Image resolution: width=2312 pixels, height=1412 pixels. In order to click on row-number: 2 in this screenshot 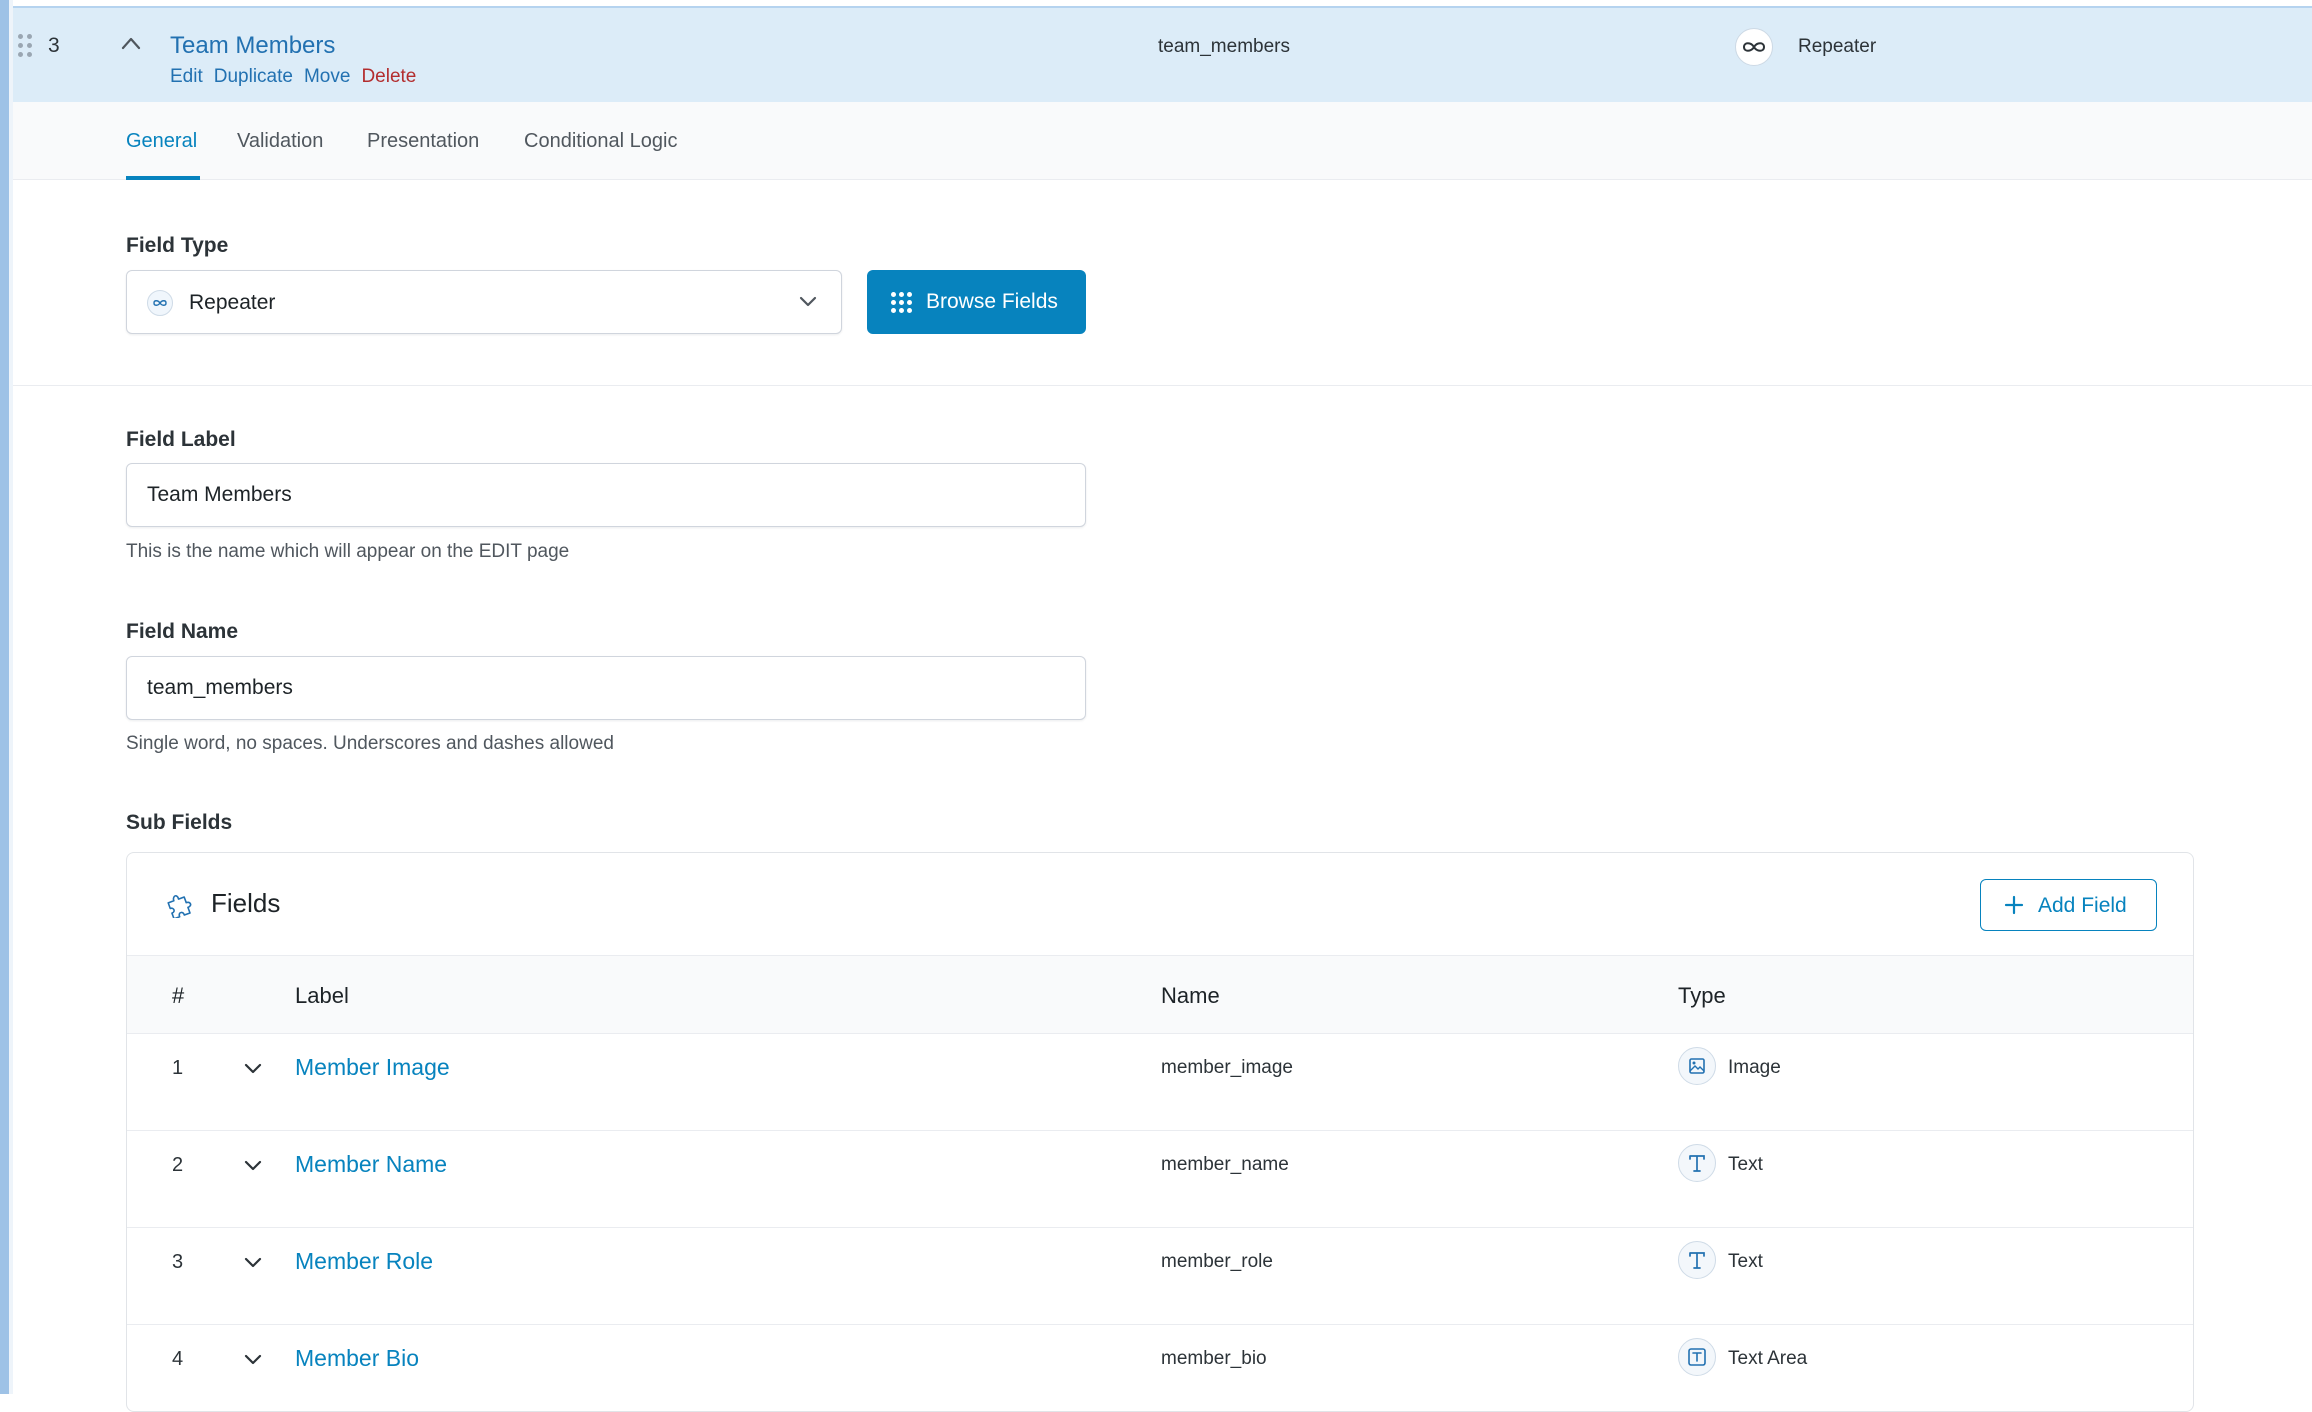, I will do `click(178, 1165)`.